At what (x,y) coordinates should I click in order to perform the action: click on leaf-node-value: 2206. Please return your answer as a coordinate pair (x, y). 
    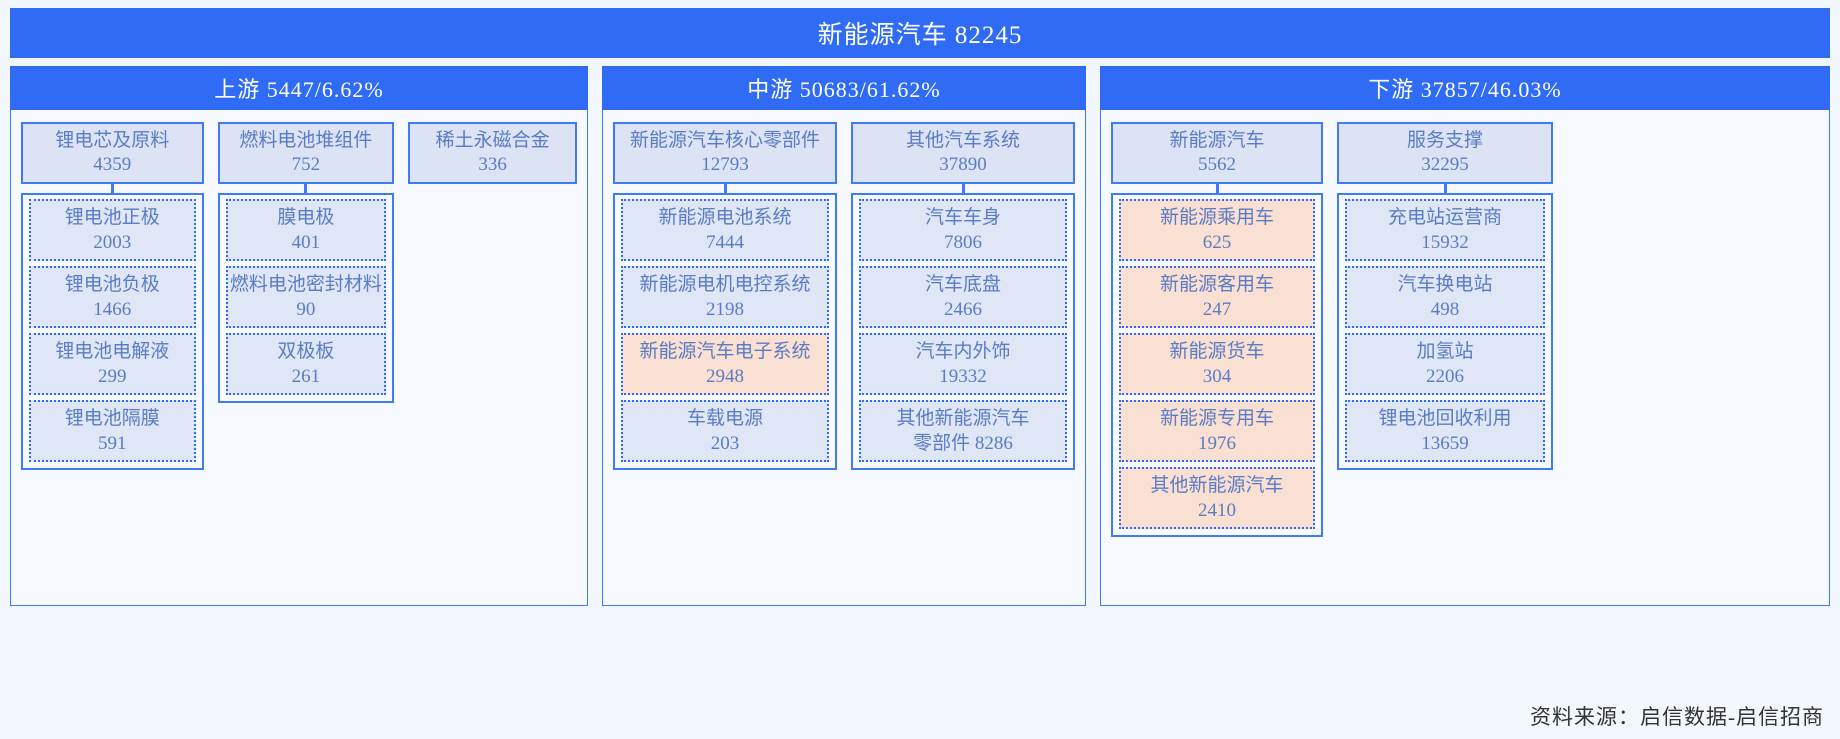
    Looking at the image, I should click on (1445, 376).